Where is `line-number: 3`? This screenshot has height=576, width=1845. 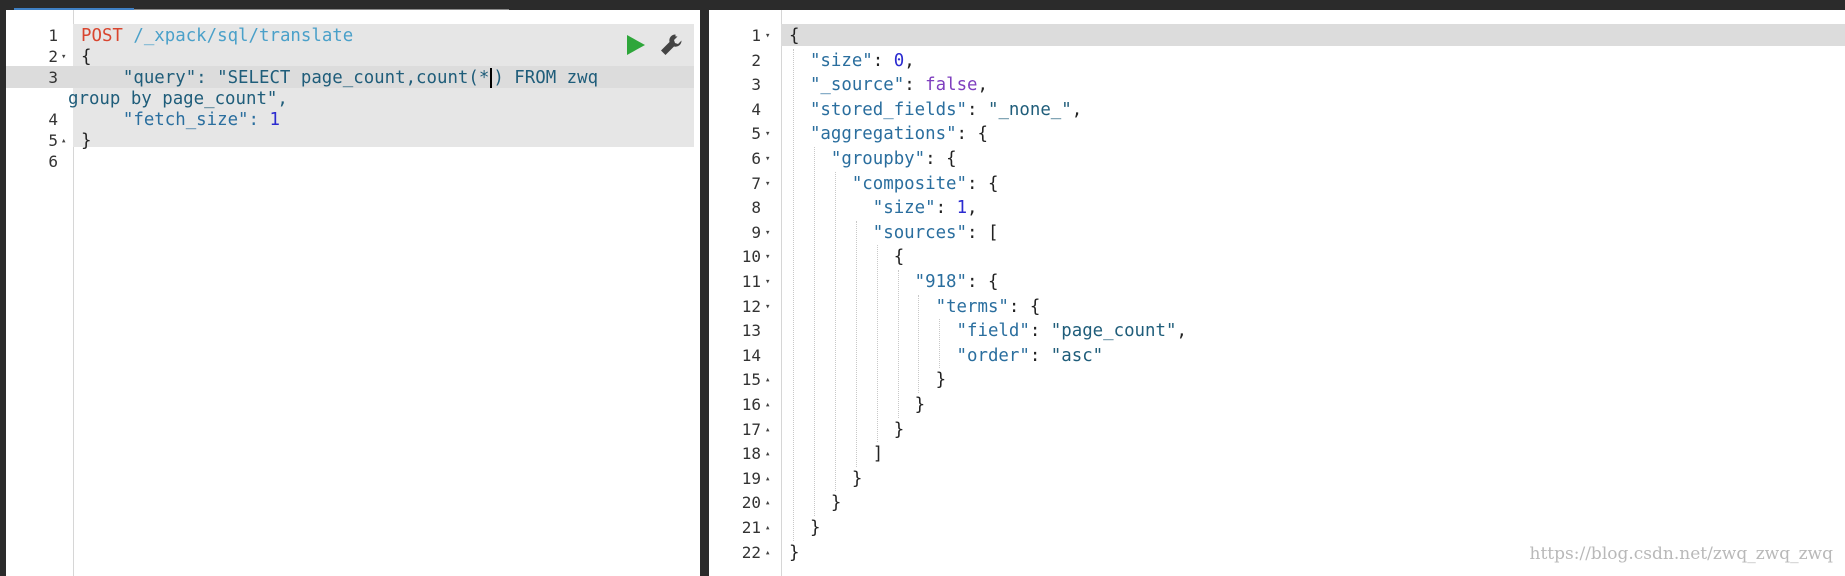 line-number: 3 is located at coordinates (756, 85).